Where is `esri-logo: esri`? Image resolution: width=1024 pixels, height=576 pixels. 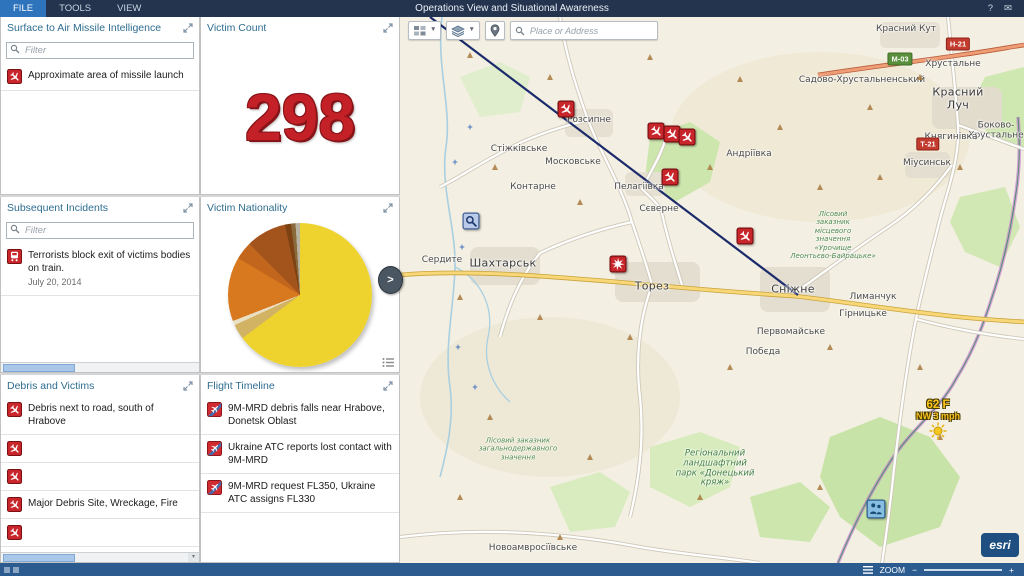
esri-logo: esri is located at coordinates (1000, 545).